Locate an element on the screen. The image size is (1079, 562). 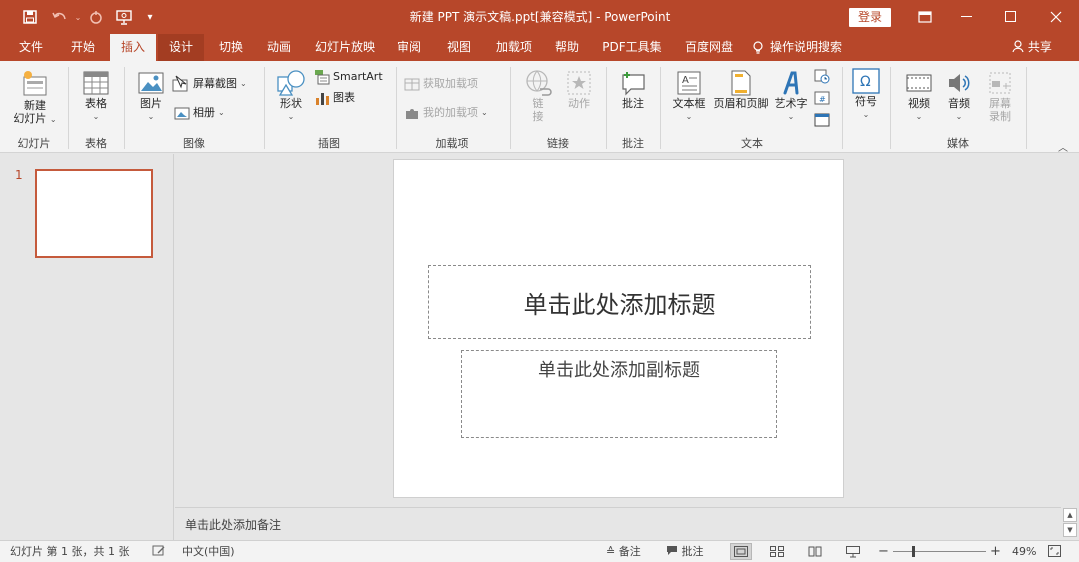
login-button: 登录 is located at coordinates (870, 17).